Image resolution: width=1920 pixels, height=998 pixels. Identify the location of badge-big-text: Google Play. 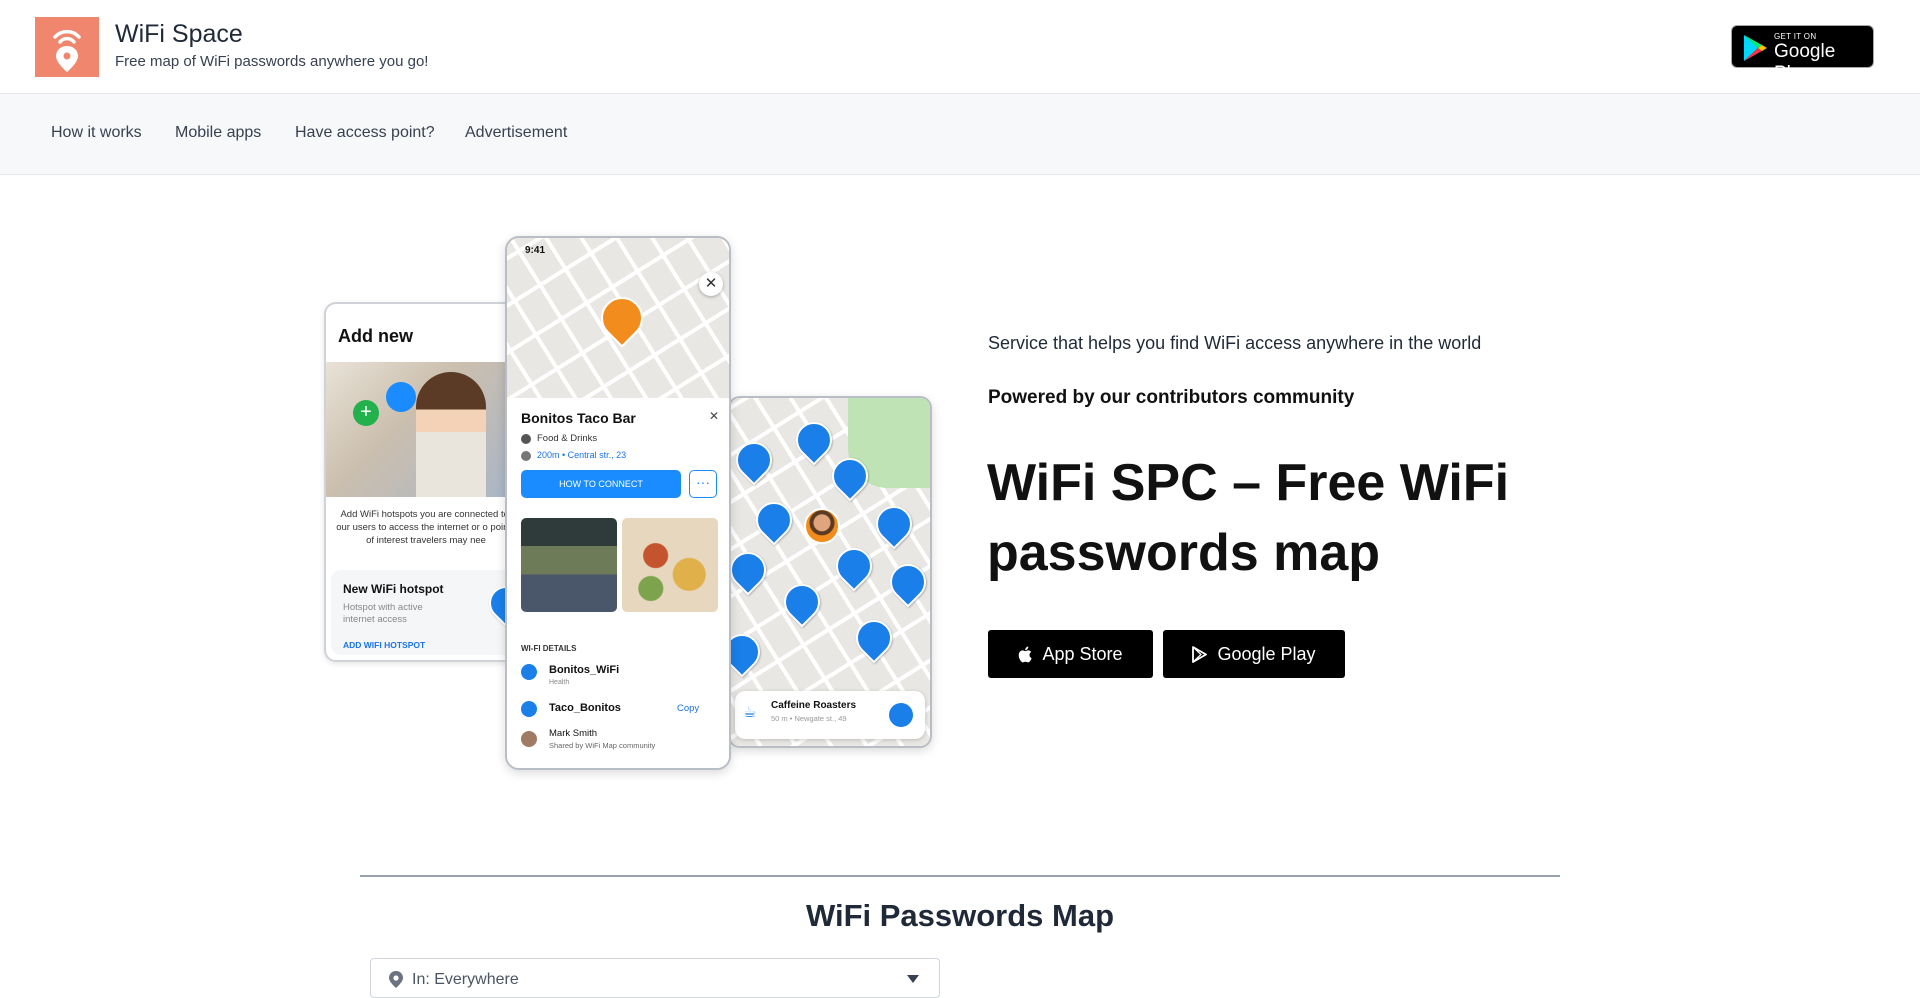
(1805, 62).